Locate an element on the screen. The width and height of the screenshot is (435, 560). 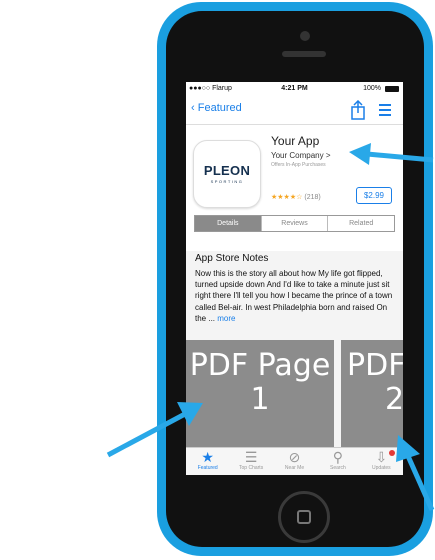
tab-top-charts: ☰ Top Charts is located at coordinates (250, 461).